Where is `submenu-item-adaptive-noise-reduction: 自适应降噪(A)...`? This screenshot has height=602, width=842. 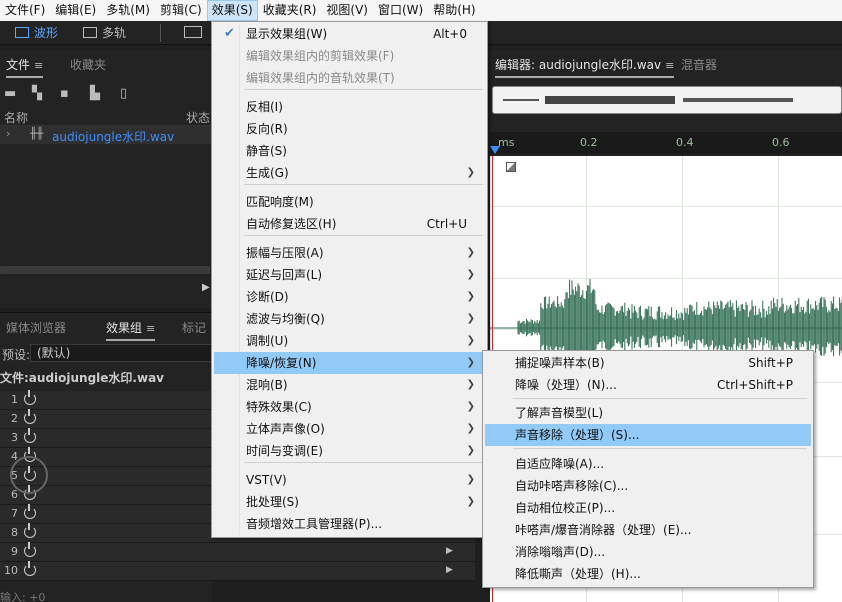
submenu-item-adaptive-noise-reduction: 自适应降噪(A)... is located at coordinates (648, 464).